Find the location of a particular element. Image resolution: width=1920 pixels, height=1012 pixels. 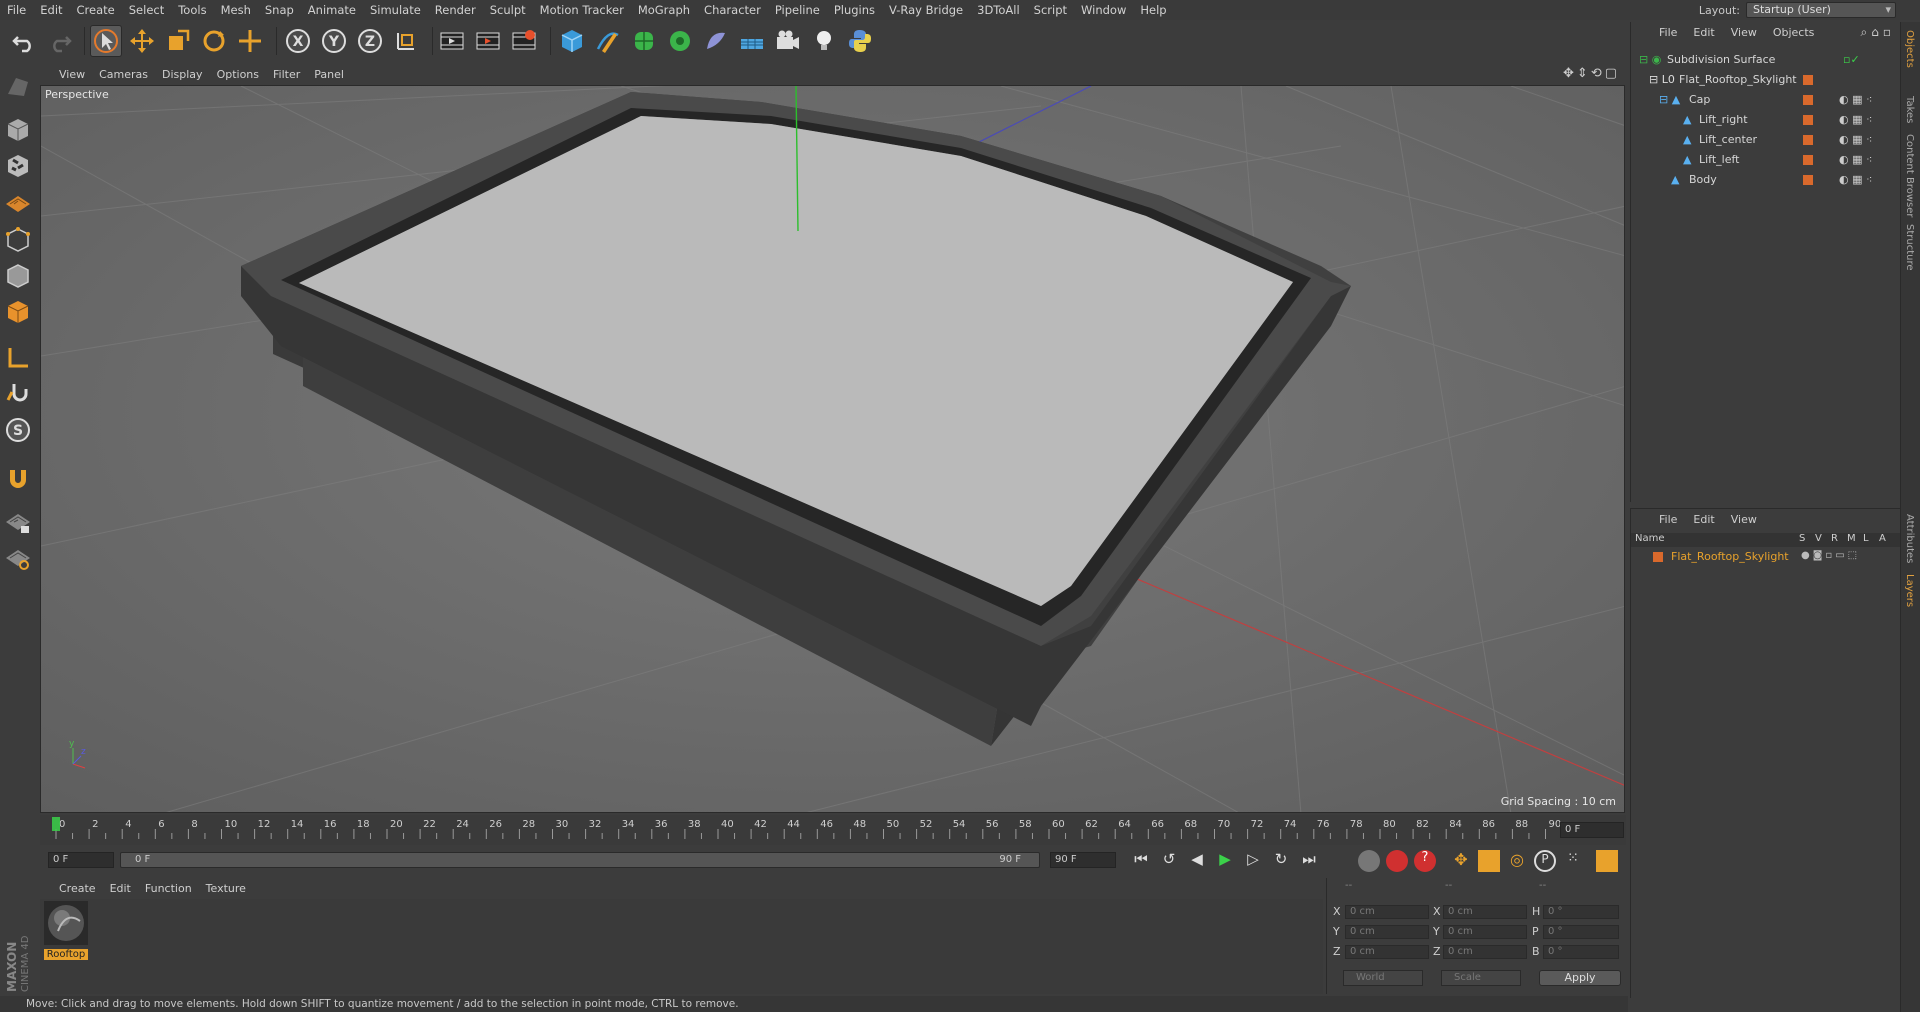

object-menu-edit: Edit is located at coordinates (1703, 32).